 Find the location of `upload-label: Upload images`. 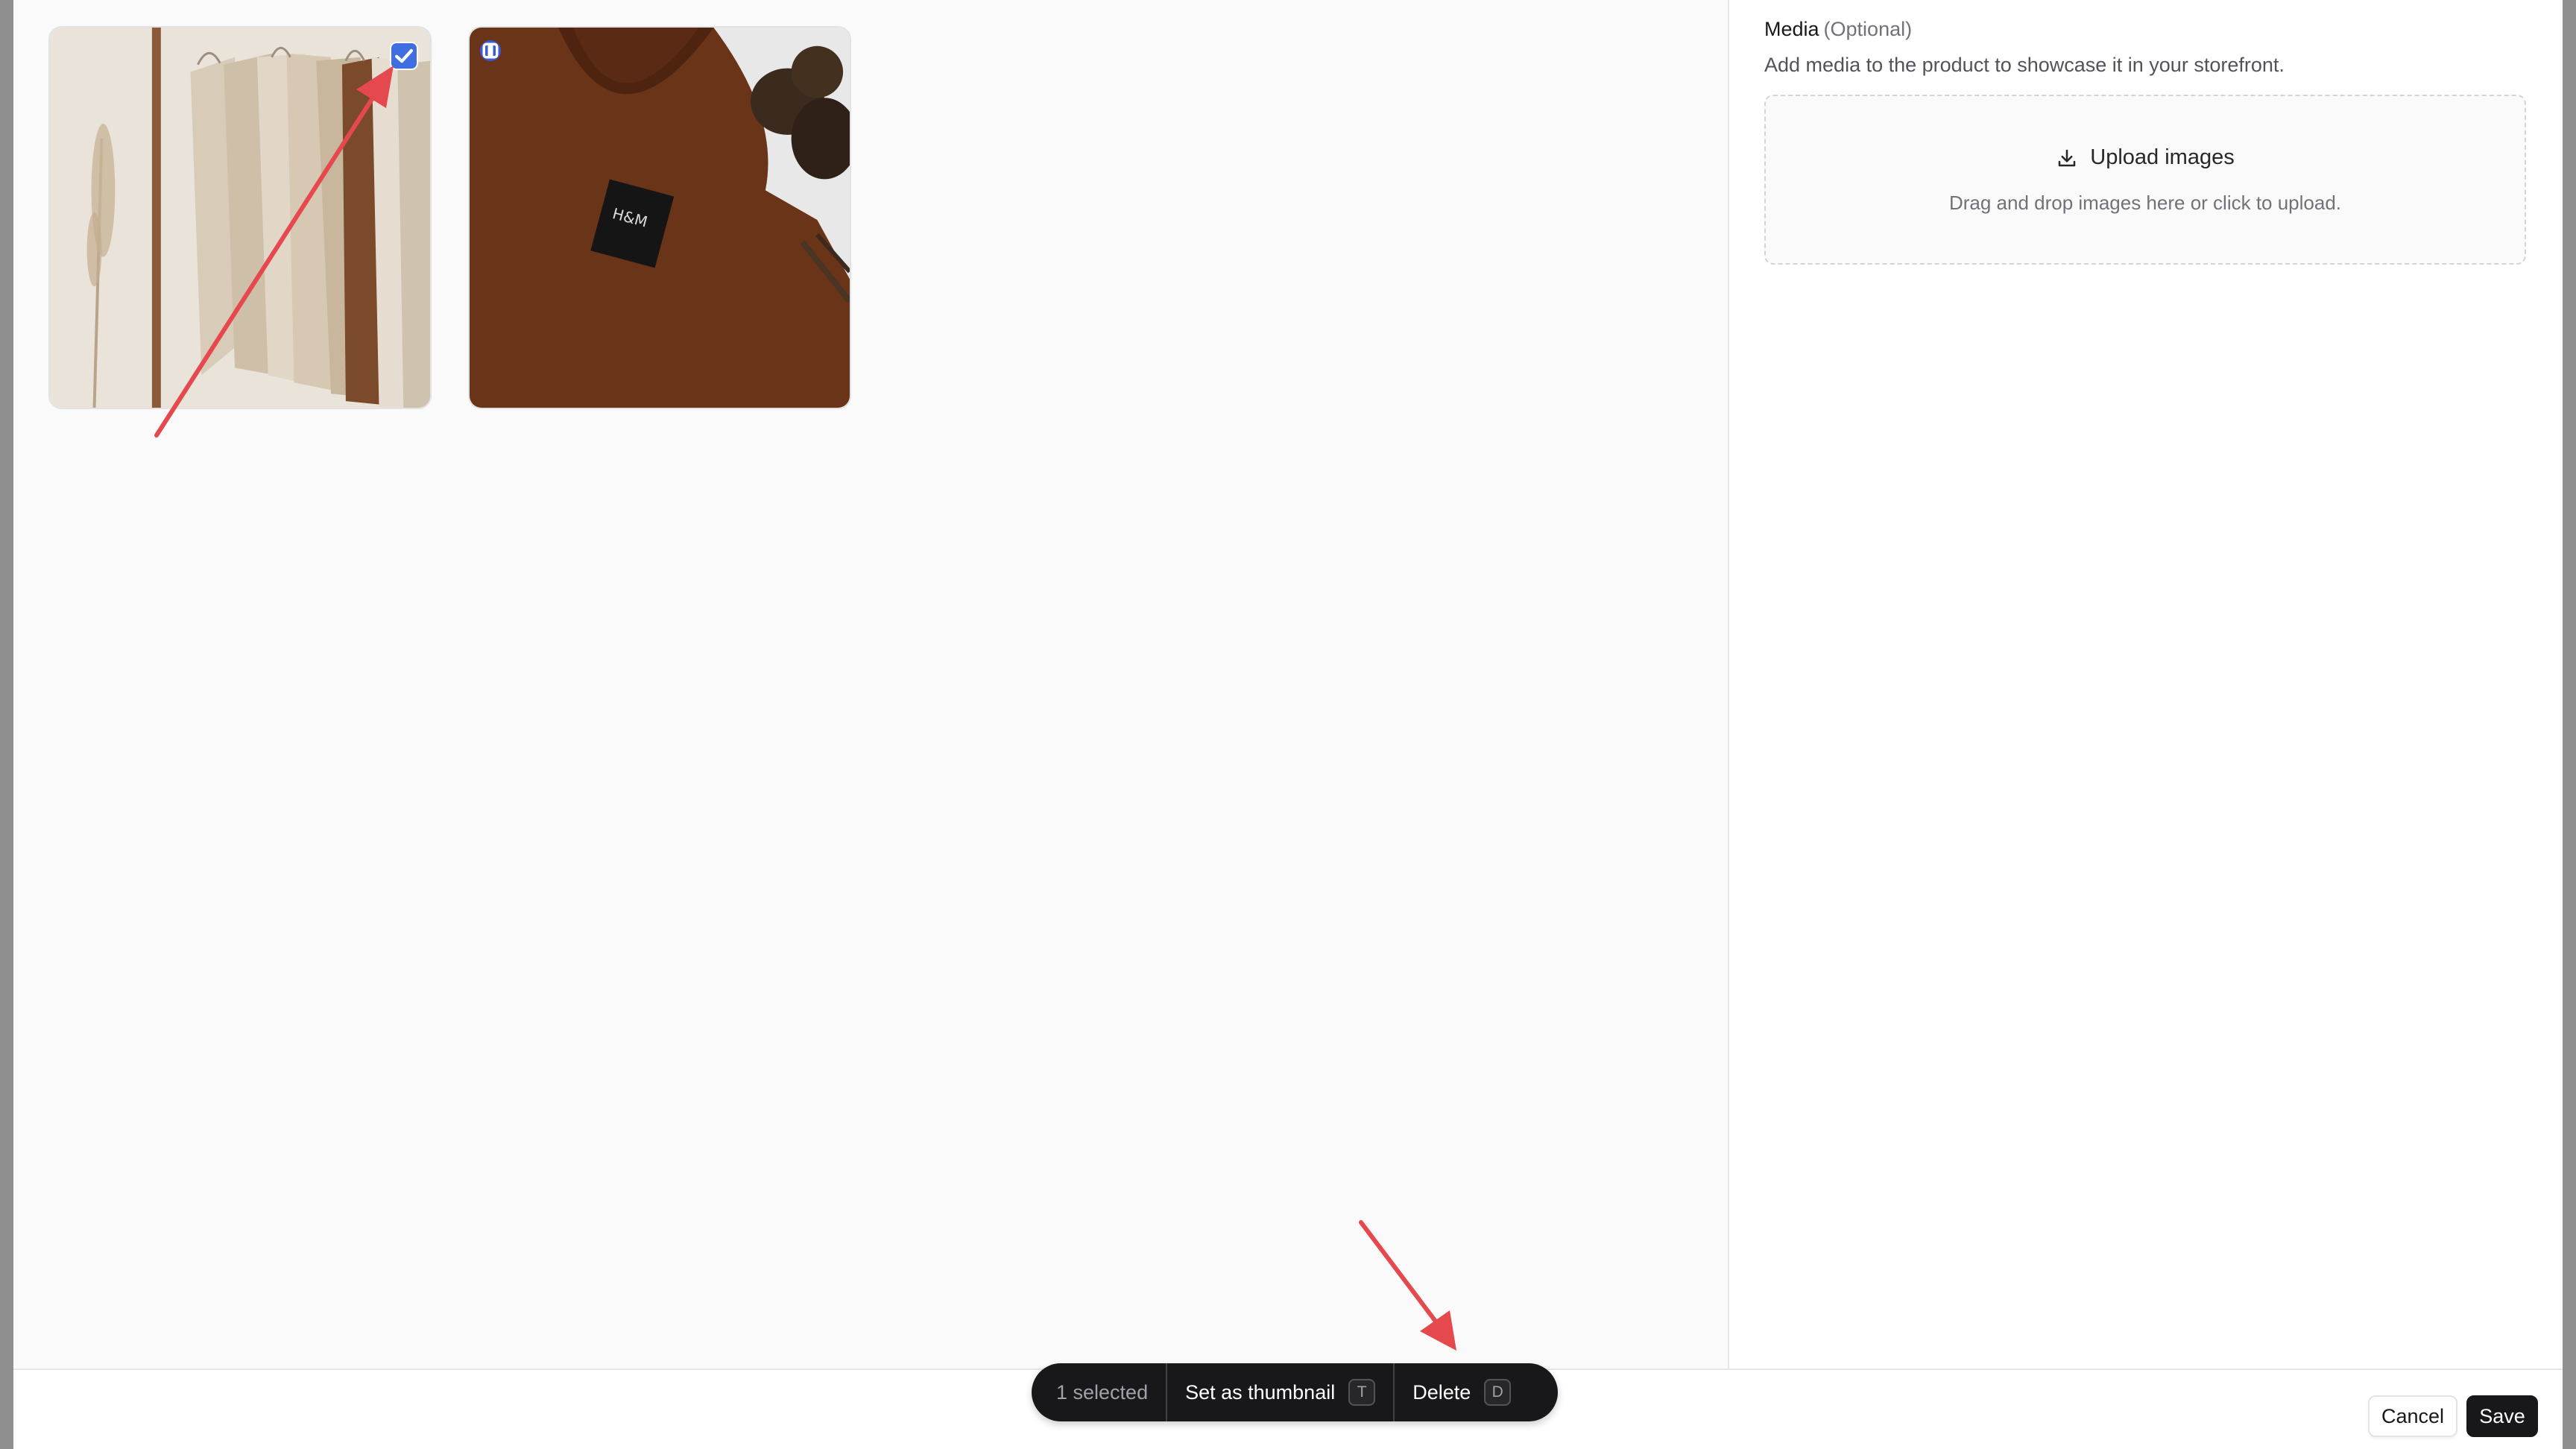

upload-label: Upload images is located at coordinates (2162, 157).